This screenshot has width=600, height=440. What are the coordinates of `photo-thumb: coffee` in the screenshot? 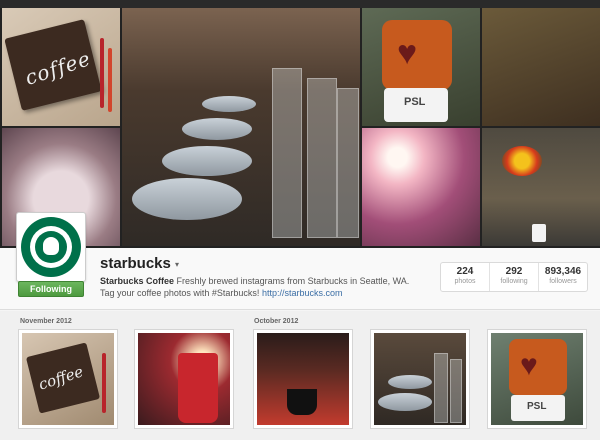 It's located at (68, 379).